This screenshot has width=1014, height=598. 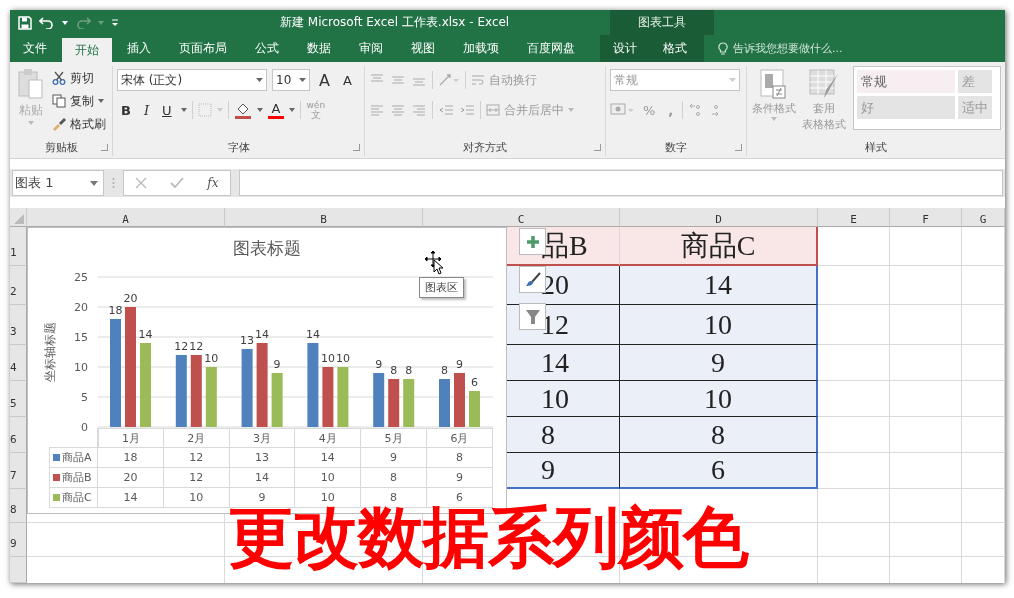 I want to click on column-header: D, so click(x=719, y=217).